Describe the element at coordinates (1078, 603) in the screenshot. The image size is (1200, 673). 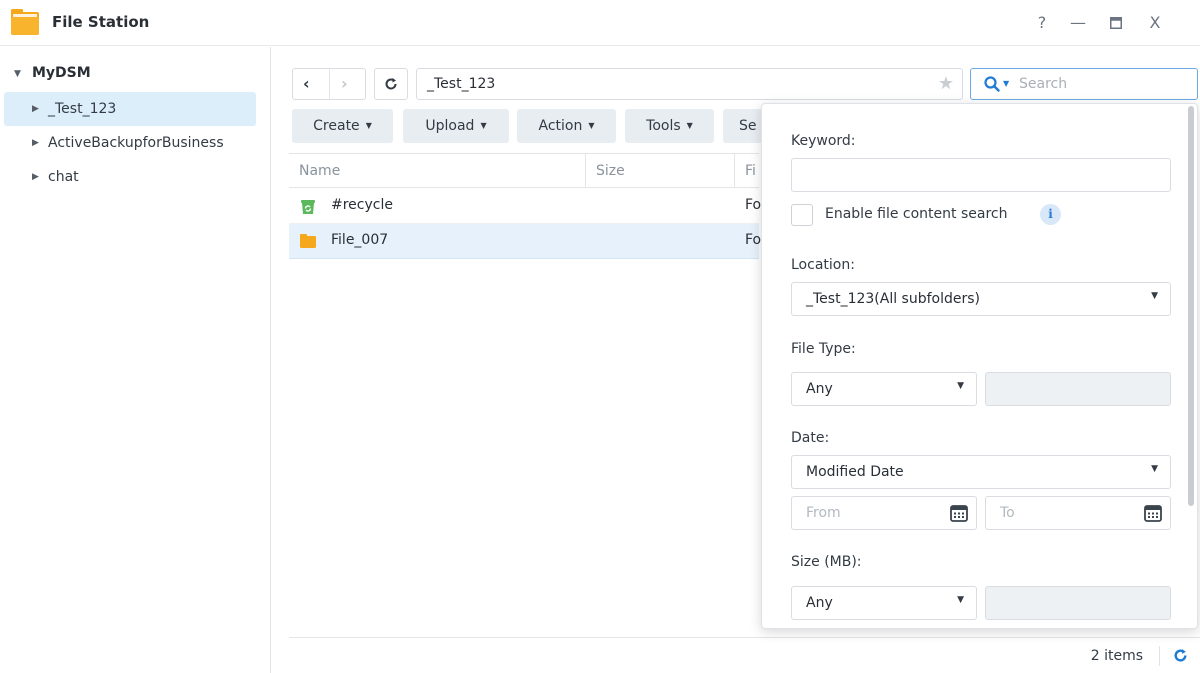
I see `size-value-input` at that location.